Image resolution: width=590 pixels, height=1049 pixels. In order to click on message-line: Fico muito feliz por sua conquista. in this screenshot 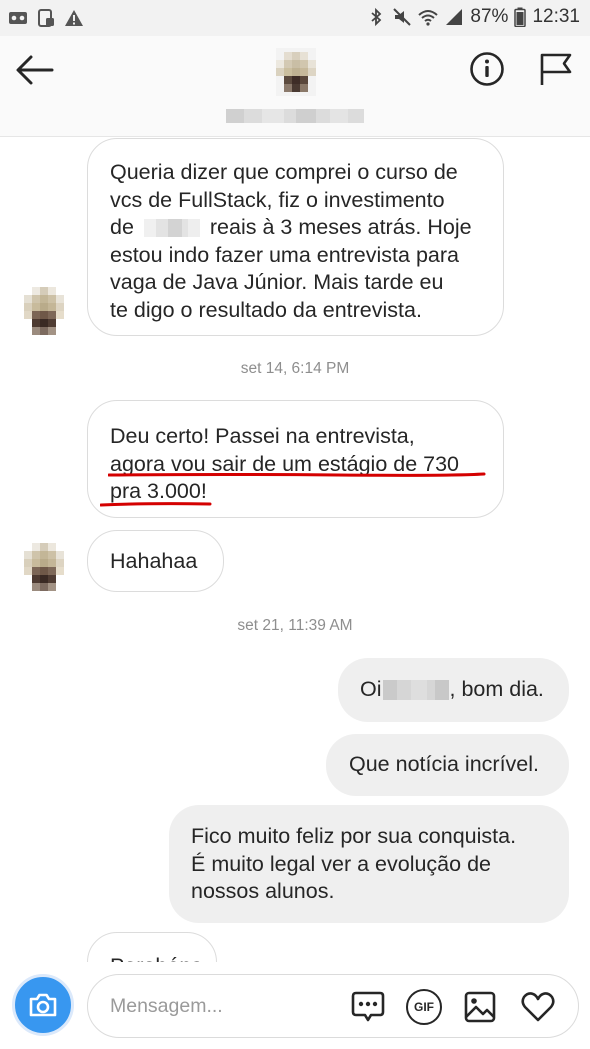, I will do `click(354, 836)`.